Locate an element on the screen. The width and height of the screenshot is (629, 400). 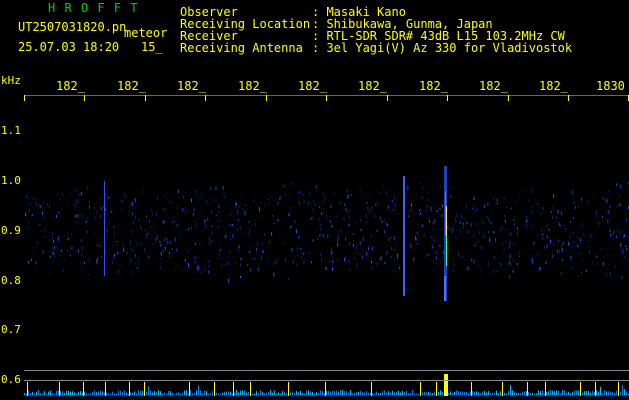
time-label: 182_ is located at coordinates (553, 86).